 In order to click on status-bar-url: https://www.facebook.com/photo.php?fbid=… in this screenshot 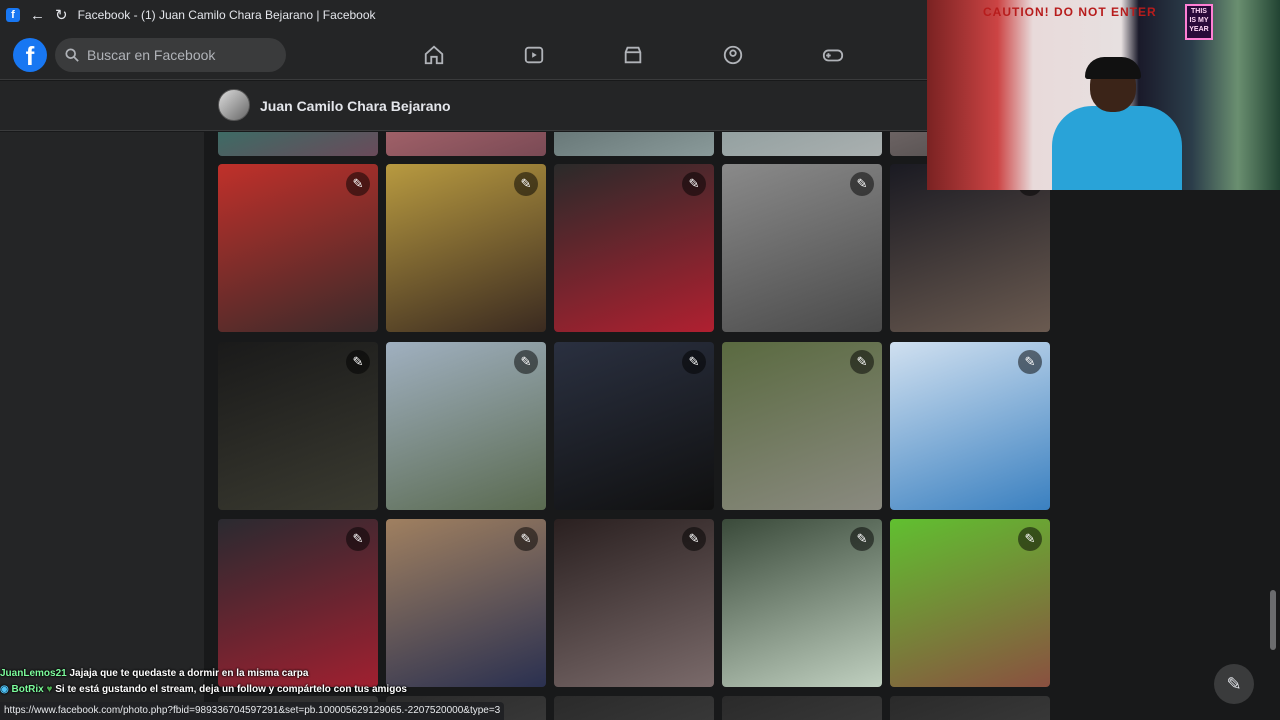, I will do `click(252, 711)`.